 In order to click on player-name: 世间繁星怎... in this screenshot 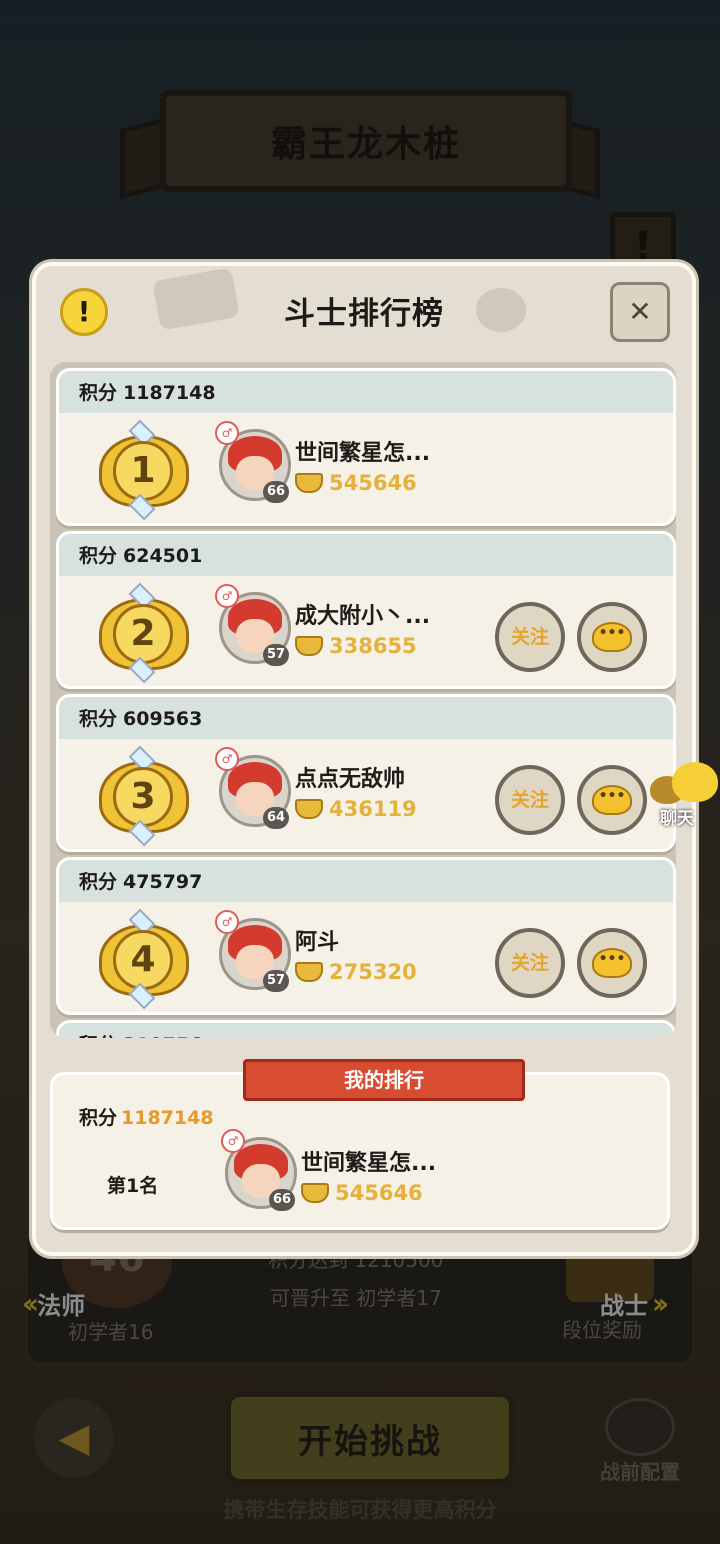, I will do `click(363, 453)`.